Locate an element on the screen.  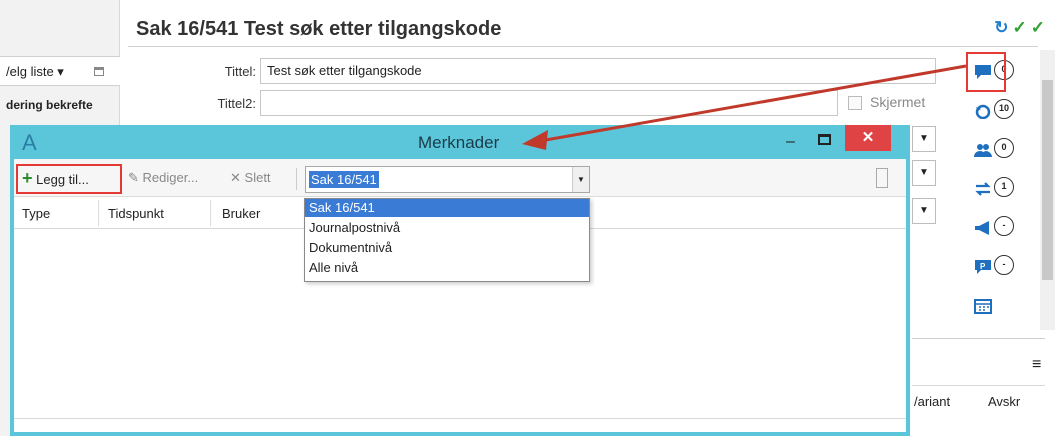
filter-icon is located at coordinates (99, 71).